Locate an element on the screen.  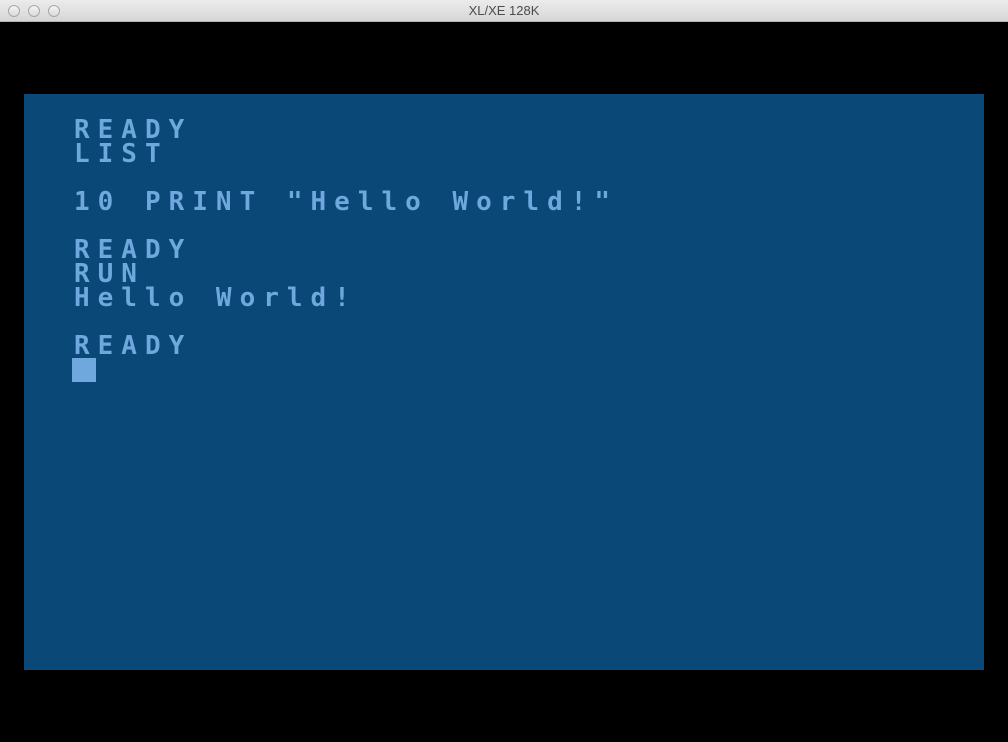
screen-line-ready-3: READY is located at coordinates (133, 346).